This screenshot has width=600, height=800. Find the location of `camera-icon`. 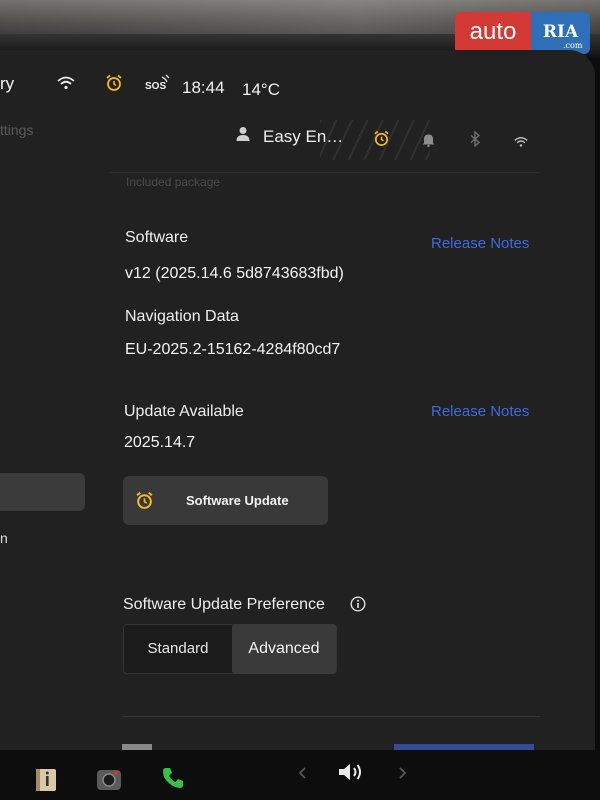

camera-icon is located at coordinates (109, 779).